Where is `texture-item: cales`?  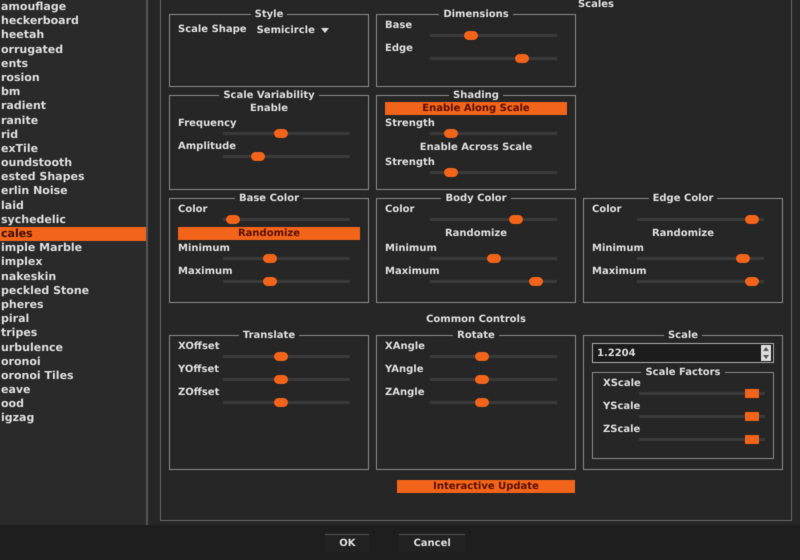 texture-item: cales is located at coordinates (73, 234).